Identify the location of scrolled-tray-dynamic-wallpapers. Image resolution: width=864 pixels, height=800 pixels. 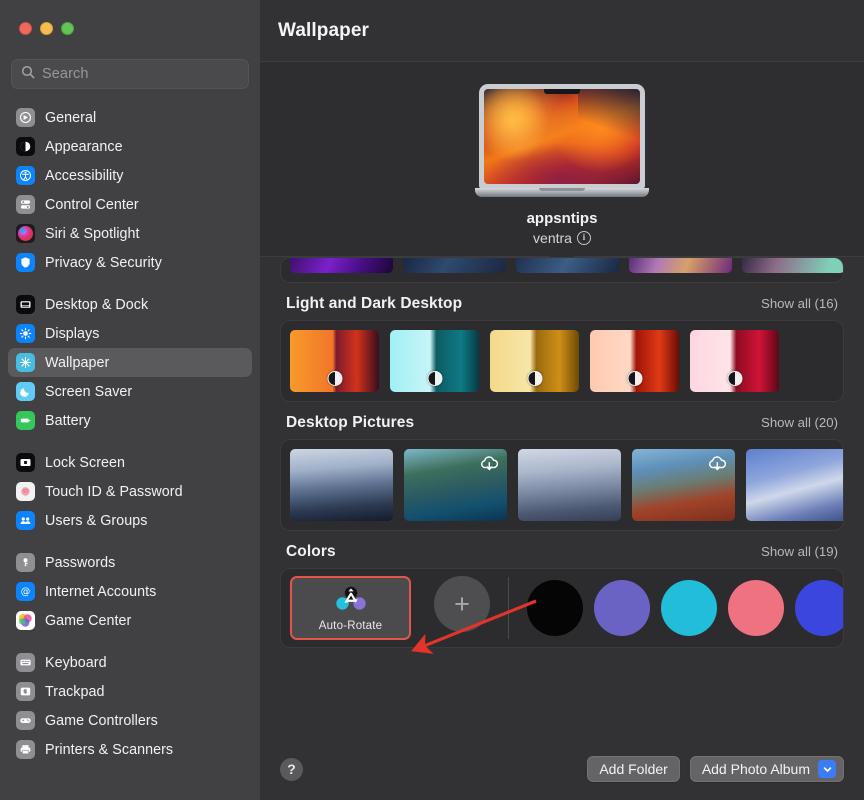
(562, 270).